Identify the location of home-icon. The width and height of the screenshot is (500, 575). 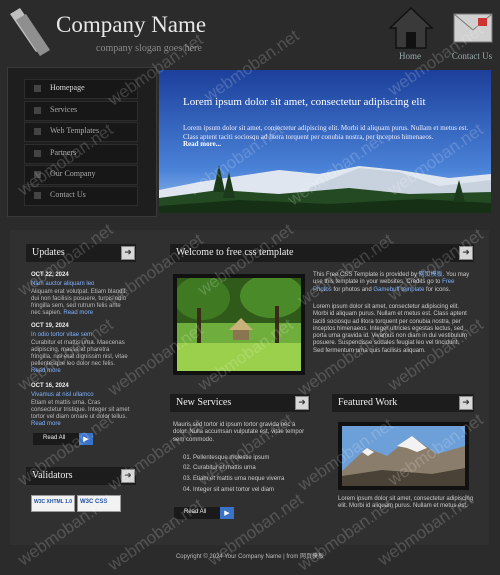
(411, 27).